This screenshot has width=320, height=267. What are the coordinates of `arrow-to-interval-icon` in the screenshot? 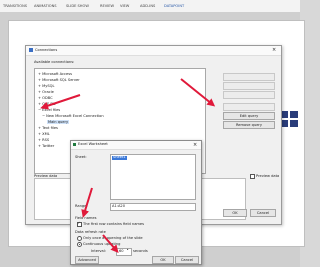 It's located at (110, 244).